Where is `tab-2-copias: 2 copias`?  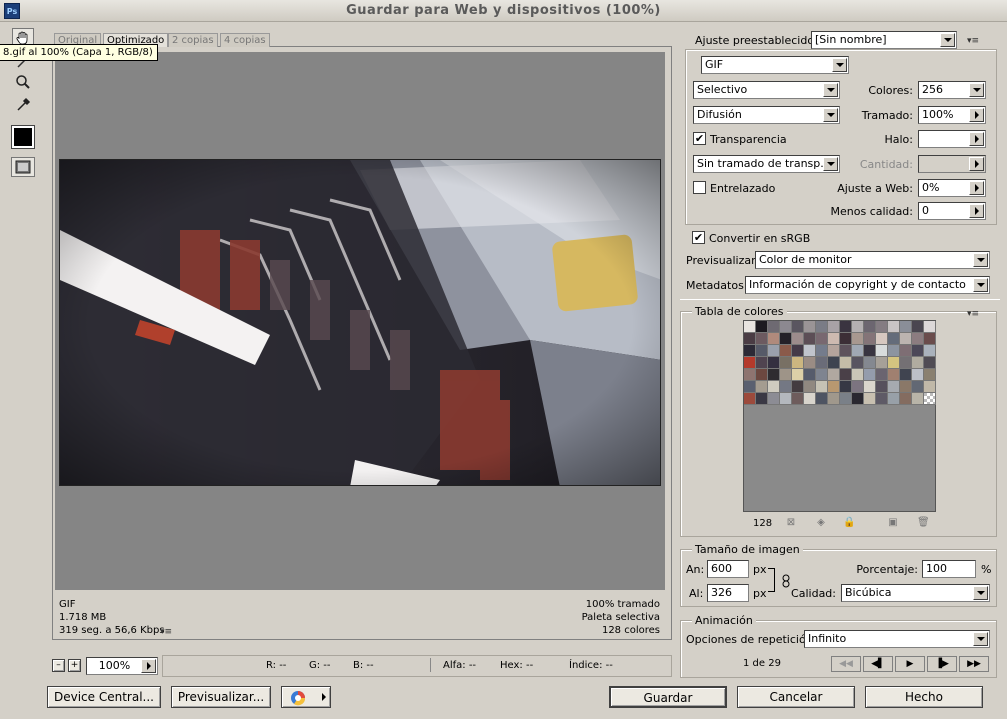
tab-2-copias: 2 copias is located at coordinates (193, 40).